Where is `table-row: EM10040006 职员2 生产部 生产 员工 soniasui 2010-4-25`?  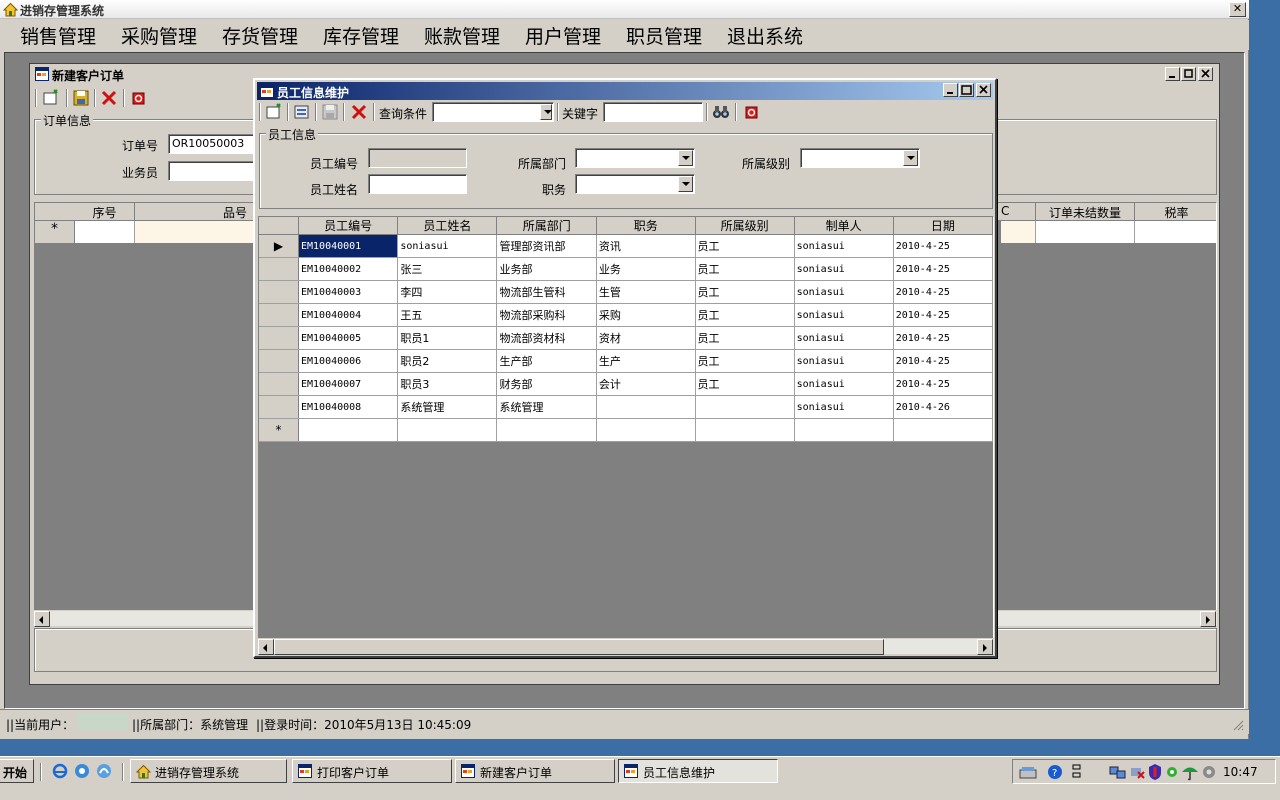 table-row: EM10040006 职员2 生产部 生产 员工 soniasui 2010-4-25 is located at coordinates (626, 361).